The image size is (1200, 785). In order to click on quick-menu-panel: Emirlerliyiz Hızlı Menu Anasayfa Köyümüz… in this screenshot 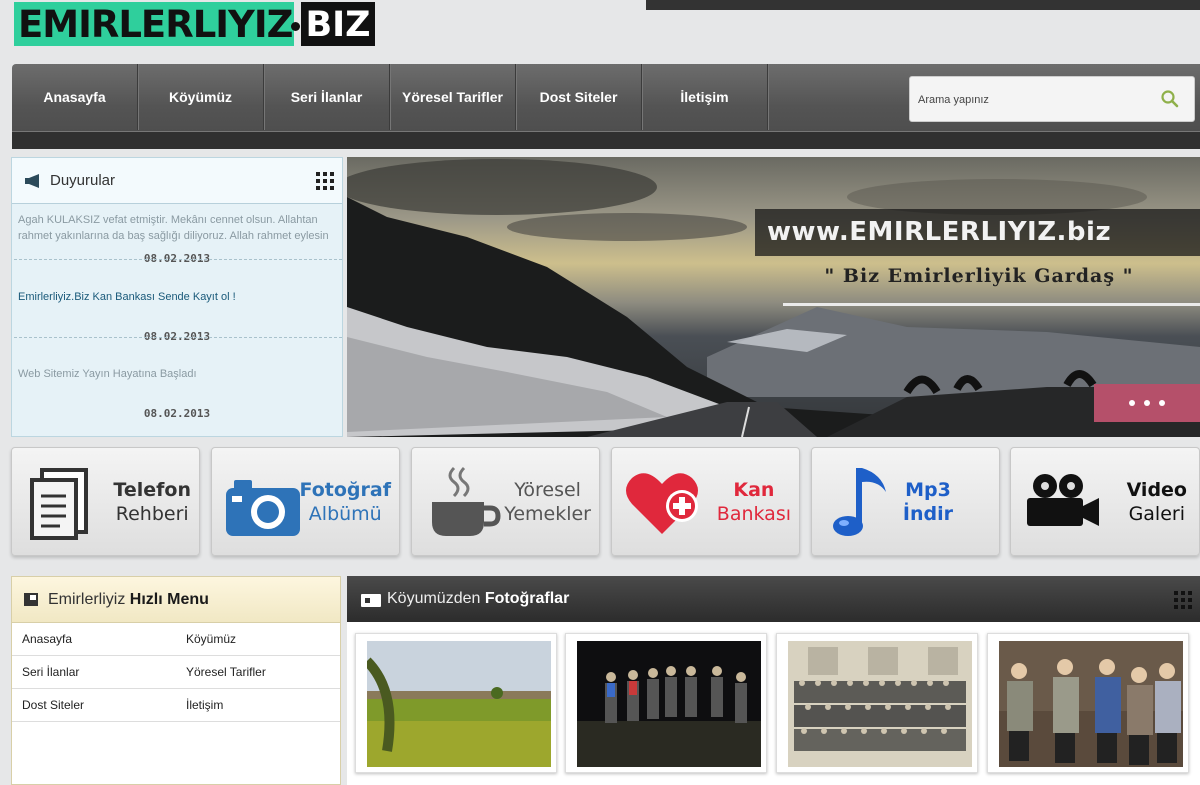, I will do `click(176, 680)`.